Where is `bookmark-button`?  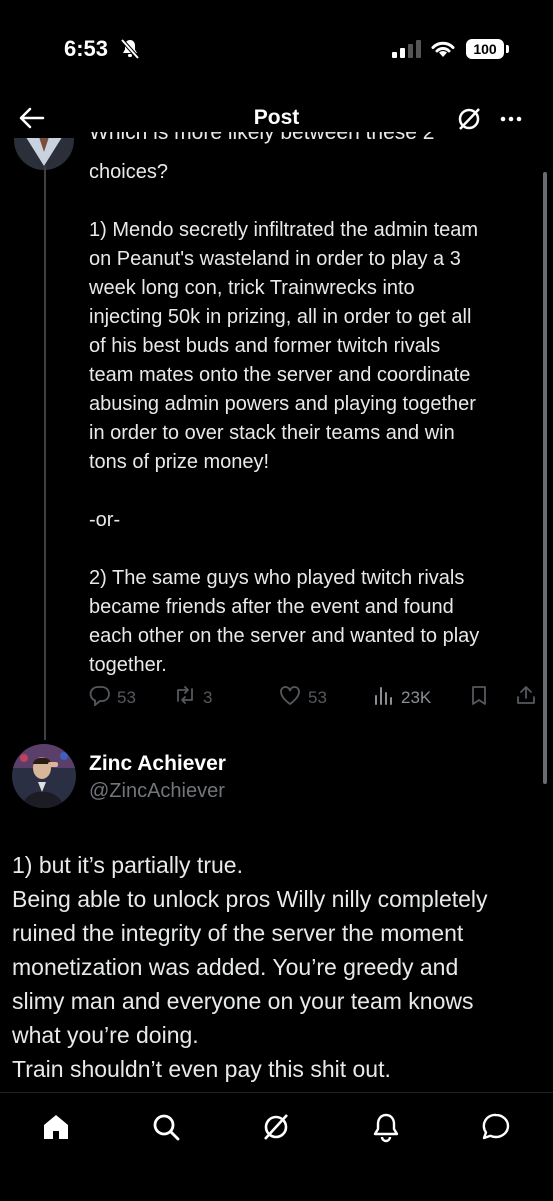
bookmark-button is located at coordinates (479, 697).